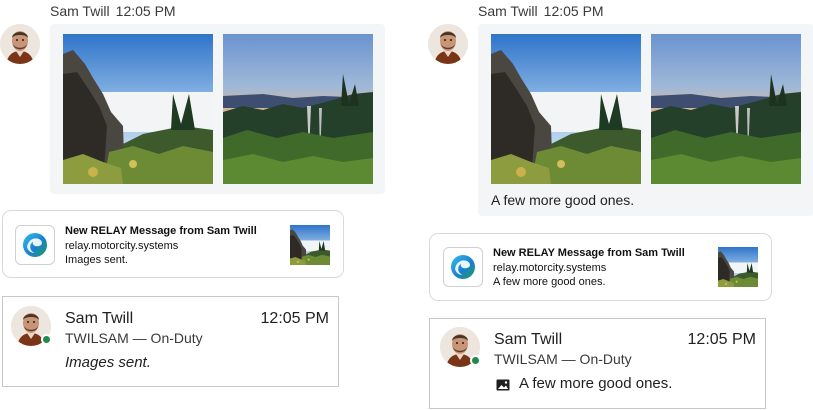 This screenshot has width=813, height=410. I want to click on toast-message: A few more good ones., so click(549, 282).